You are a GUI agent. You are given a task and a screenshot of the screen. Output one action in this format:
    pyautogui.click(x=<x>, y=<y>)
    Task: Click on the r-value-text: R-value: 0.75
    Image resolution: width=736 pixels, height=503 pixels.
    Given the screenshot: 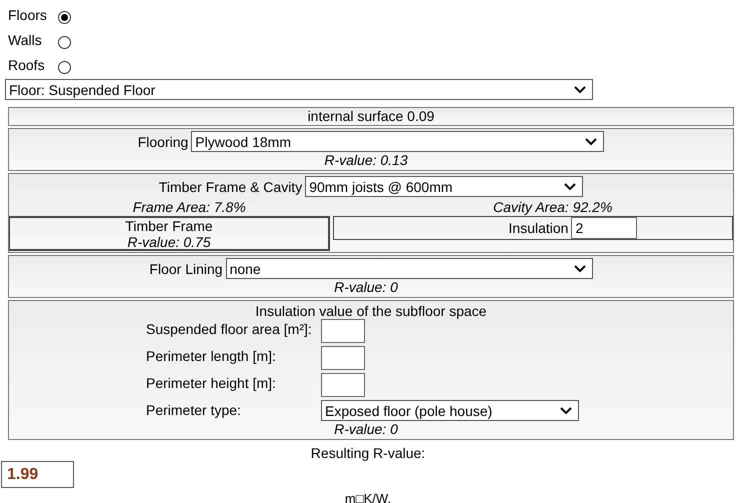 What is the action you would take?
    pyautogui.click(x=169, y=242)
    